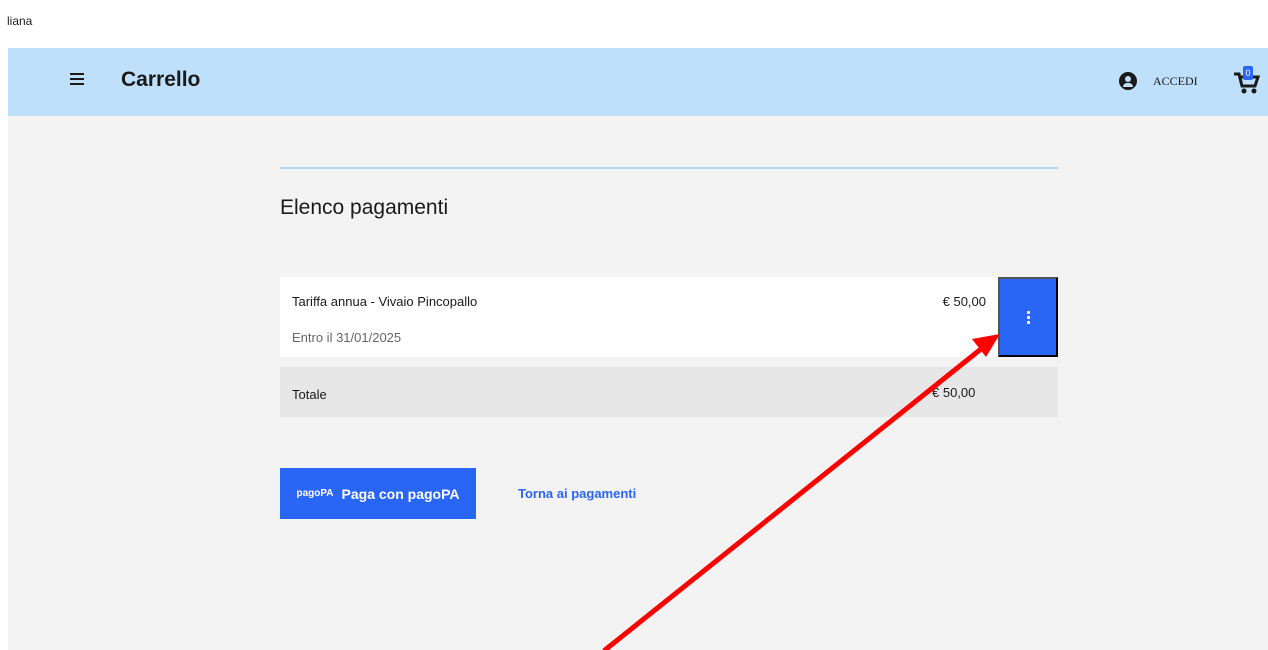 Image resolution: width=1268 pixels, height=650 pixels. I want to click on hamburger-icon, so click(77, 79).